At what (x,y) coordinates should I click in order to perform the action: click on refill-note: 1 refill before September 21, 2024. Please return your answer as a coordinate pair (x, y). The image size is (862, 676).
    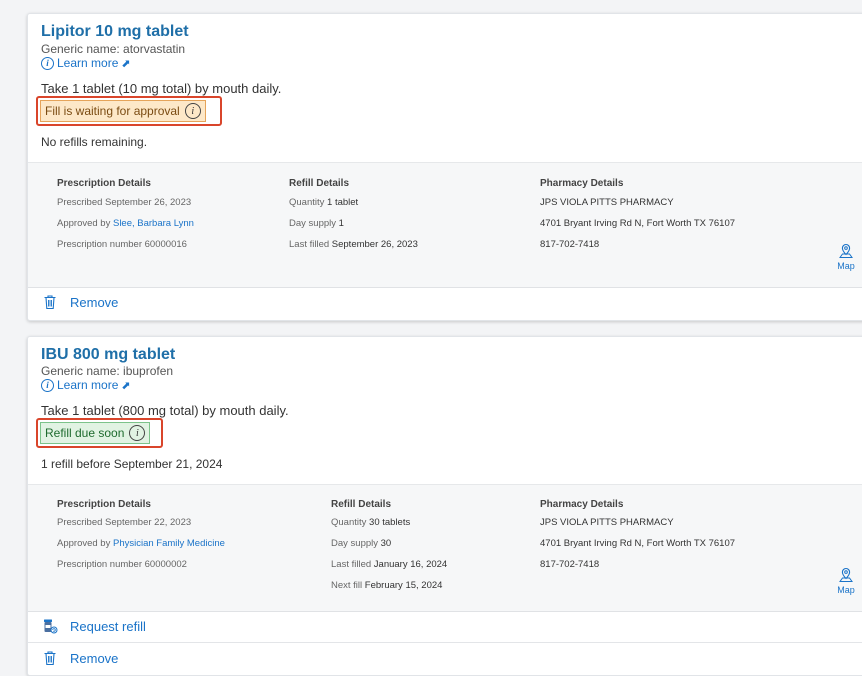
    Looking at the image, I should click on (132, 464).